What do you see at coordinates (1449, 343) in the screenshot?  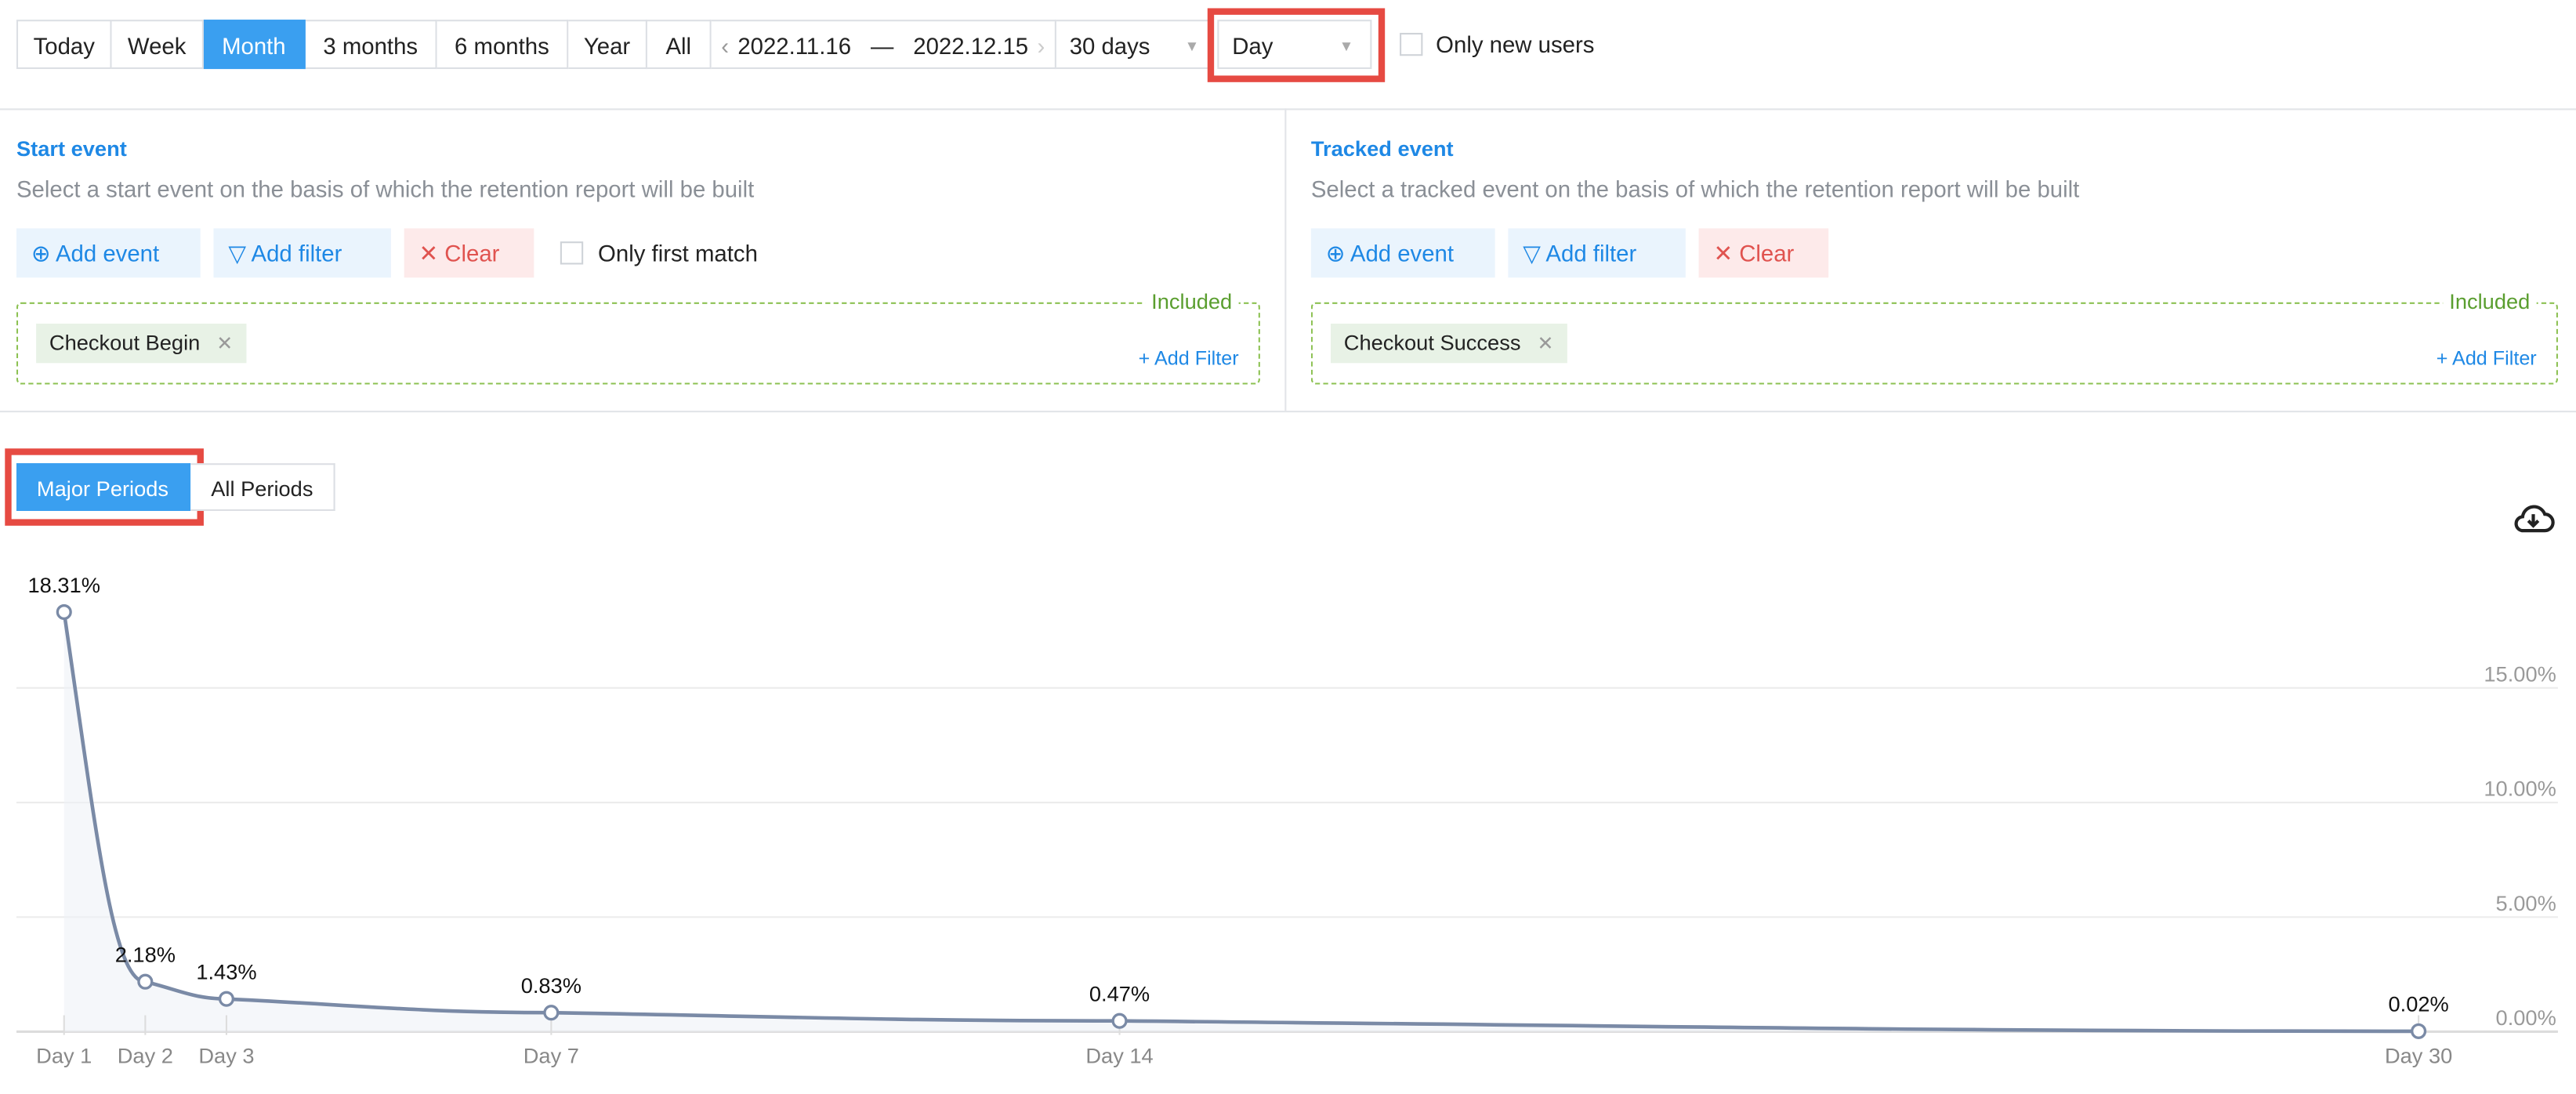 I see `event-tag: Checkout Success ✕` at bounding box center [1449, 343].